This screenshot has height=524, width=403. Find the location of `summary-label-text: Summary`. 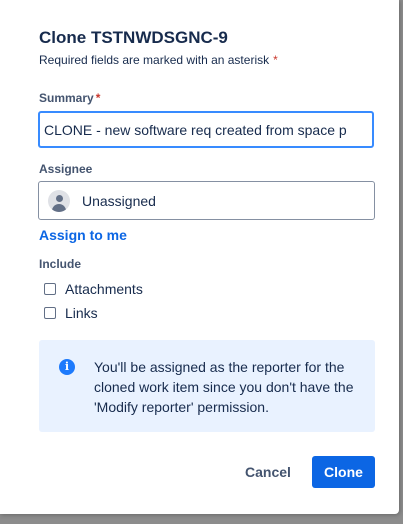

summary-label-text: Summary is located at coordinates (66, 98).